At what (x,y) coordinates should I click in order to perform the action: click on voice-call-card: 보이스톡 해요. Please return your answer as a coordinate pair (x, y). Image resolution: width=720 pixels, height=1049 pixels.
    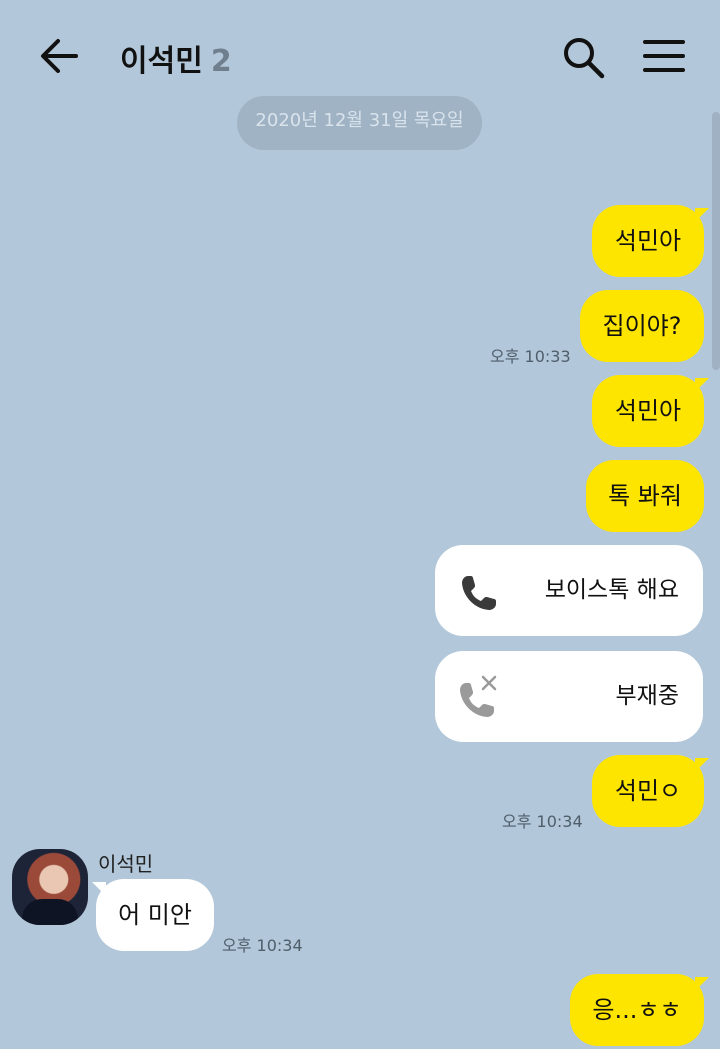
    Looking at the image, I should click on (569, 590).